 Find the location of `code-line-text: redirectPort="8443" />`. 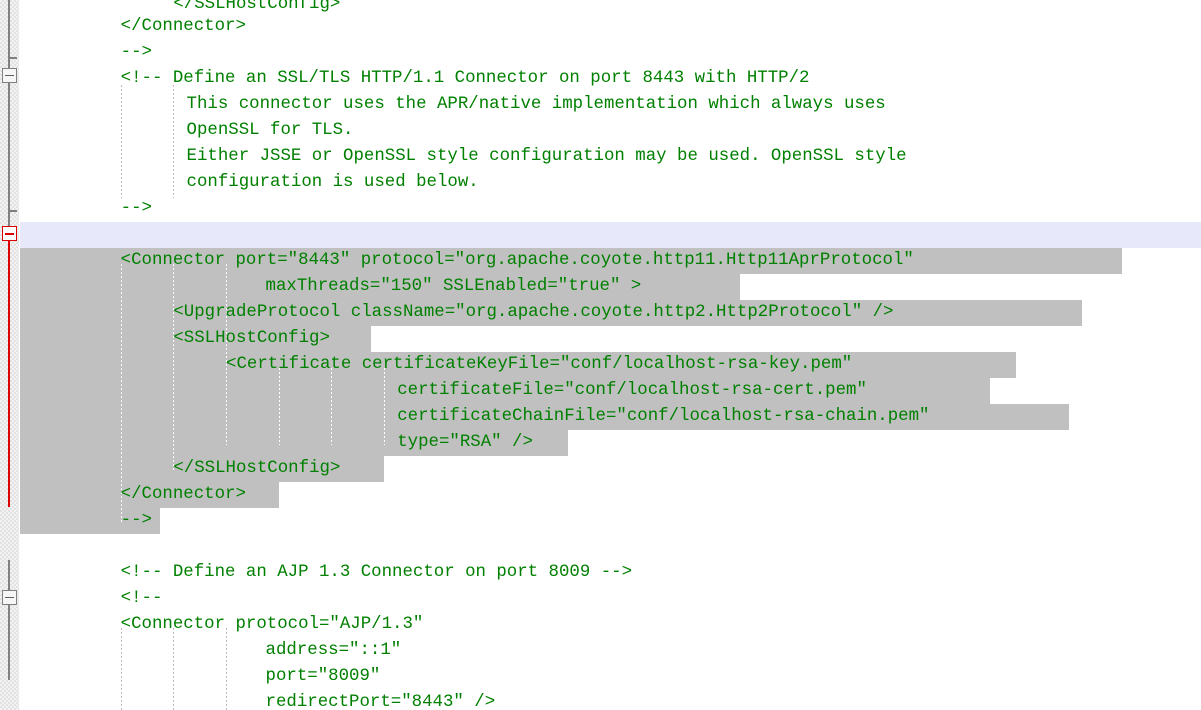

code-line-text: redirectPort="8443" /> is located at coordinates (380, 701).